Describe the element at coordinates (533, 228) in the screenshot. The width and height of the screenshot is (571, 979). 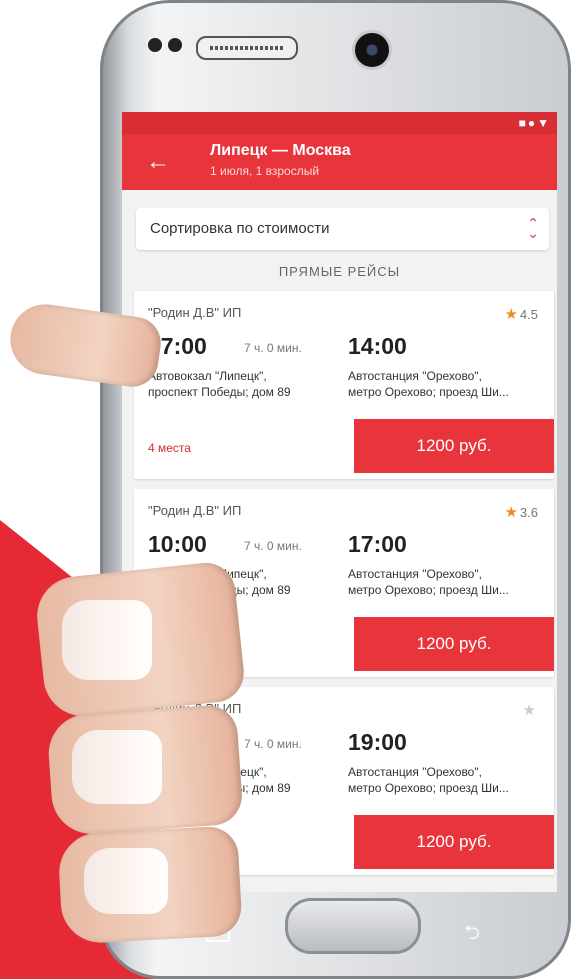
I see `chevron-up-down-icon: ⌃ ⌄` at that location.